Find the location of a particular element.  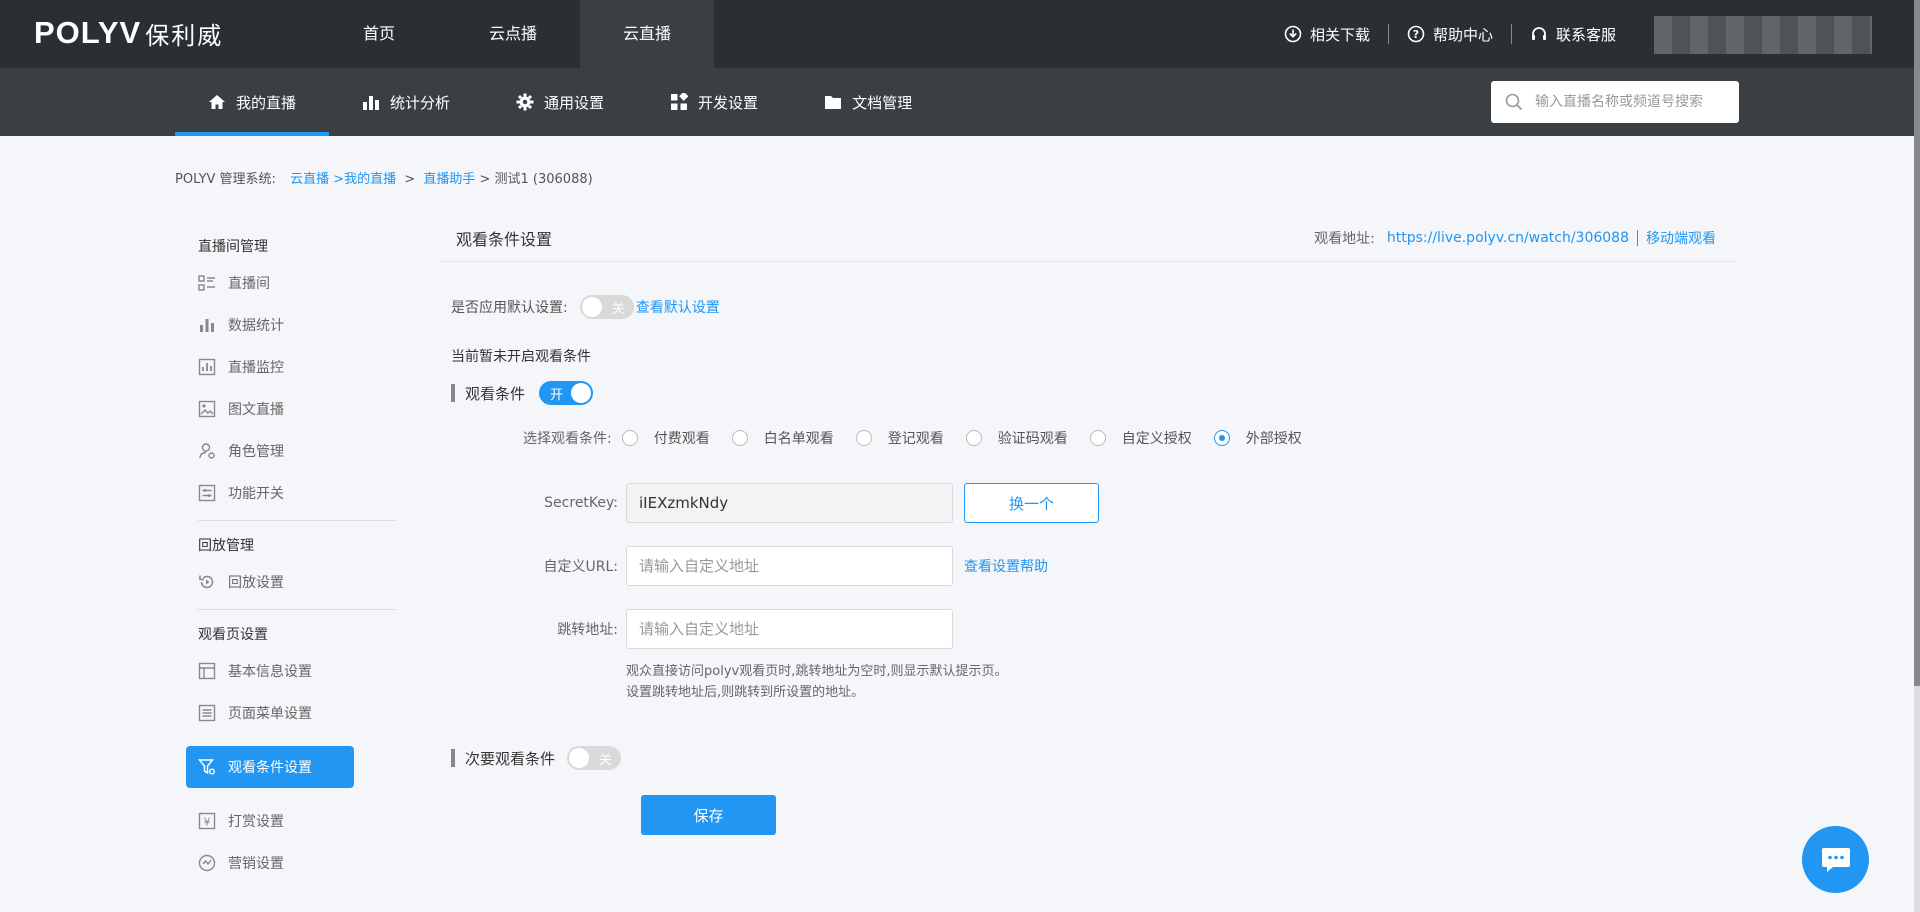

topnav-home: 首页 is located at coordinates (379, 34).